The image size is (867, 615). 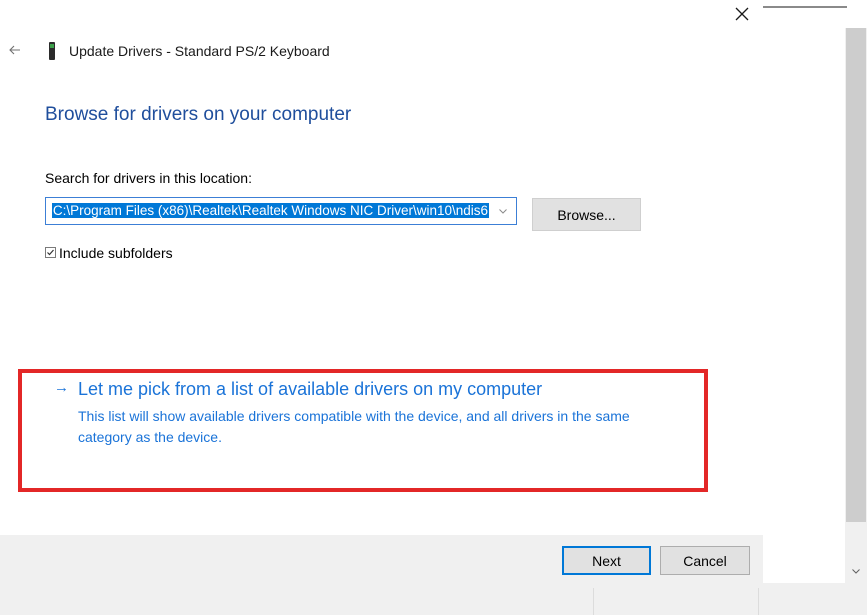 What do you see at coordinates (148, 178) in the screenshot?
I see `search-location-label: Search for drivers in this location:` at bounding box center [148, 178].